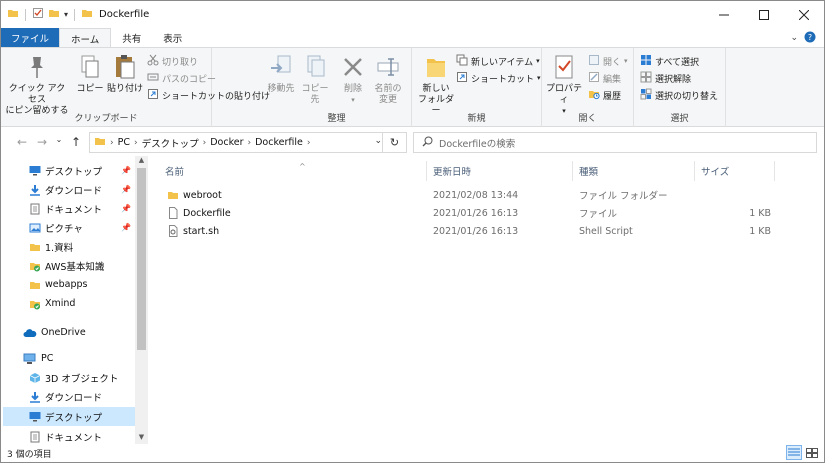 Image resolution: width=825 pixels, height=463 pixels. What do you see at coordinates (69, 246) in the screenshot?
I see `nav-item-shiryo: 1.資料` at bounding box center [69, 246].